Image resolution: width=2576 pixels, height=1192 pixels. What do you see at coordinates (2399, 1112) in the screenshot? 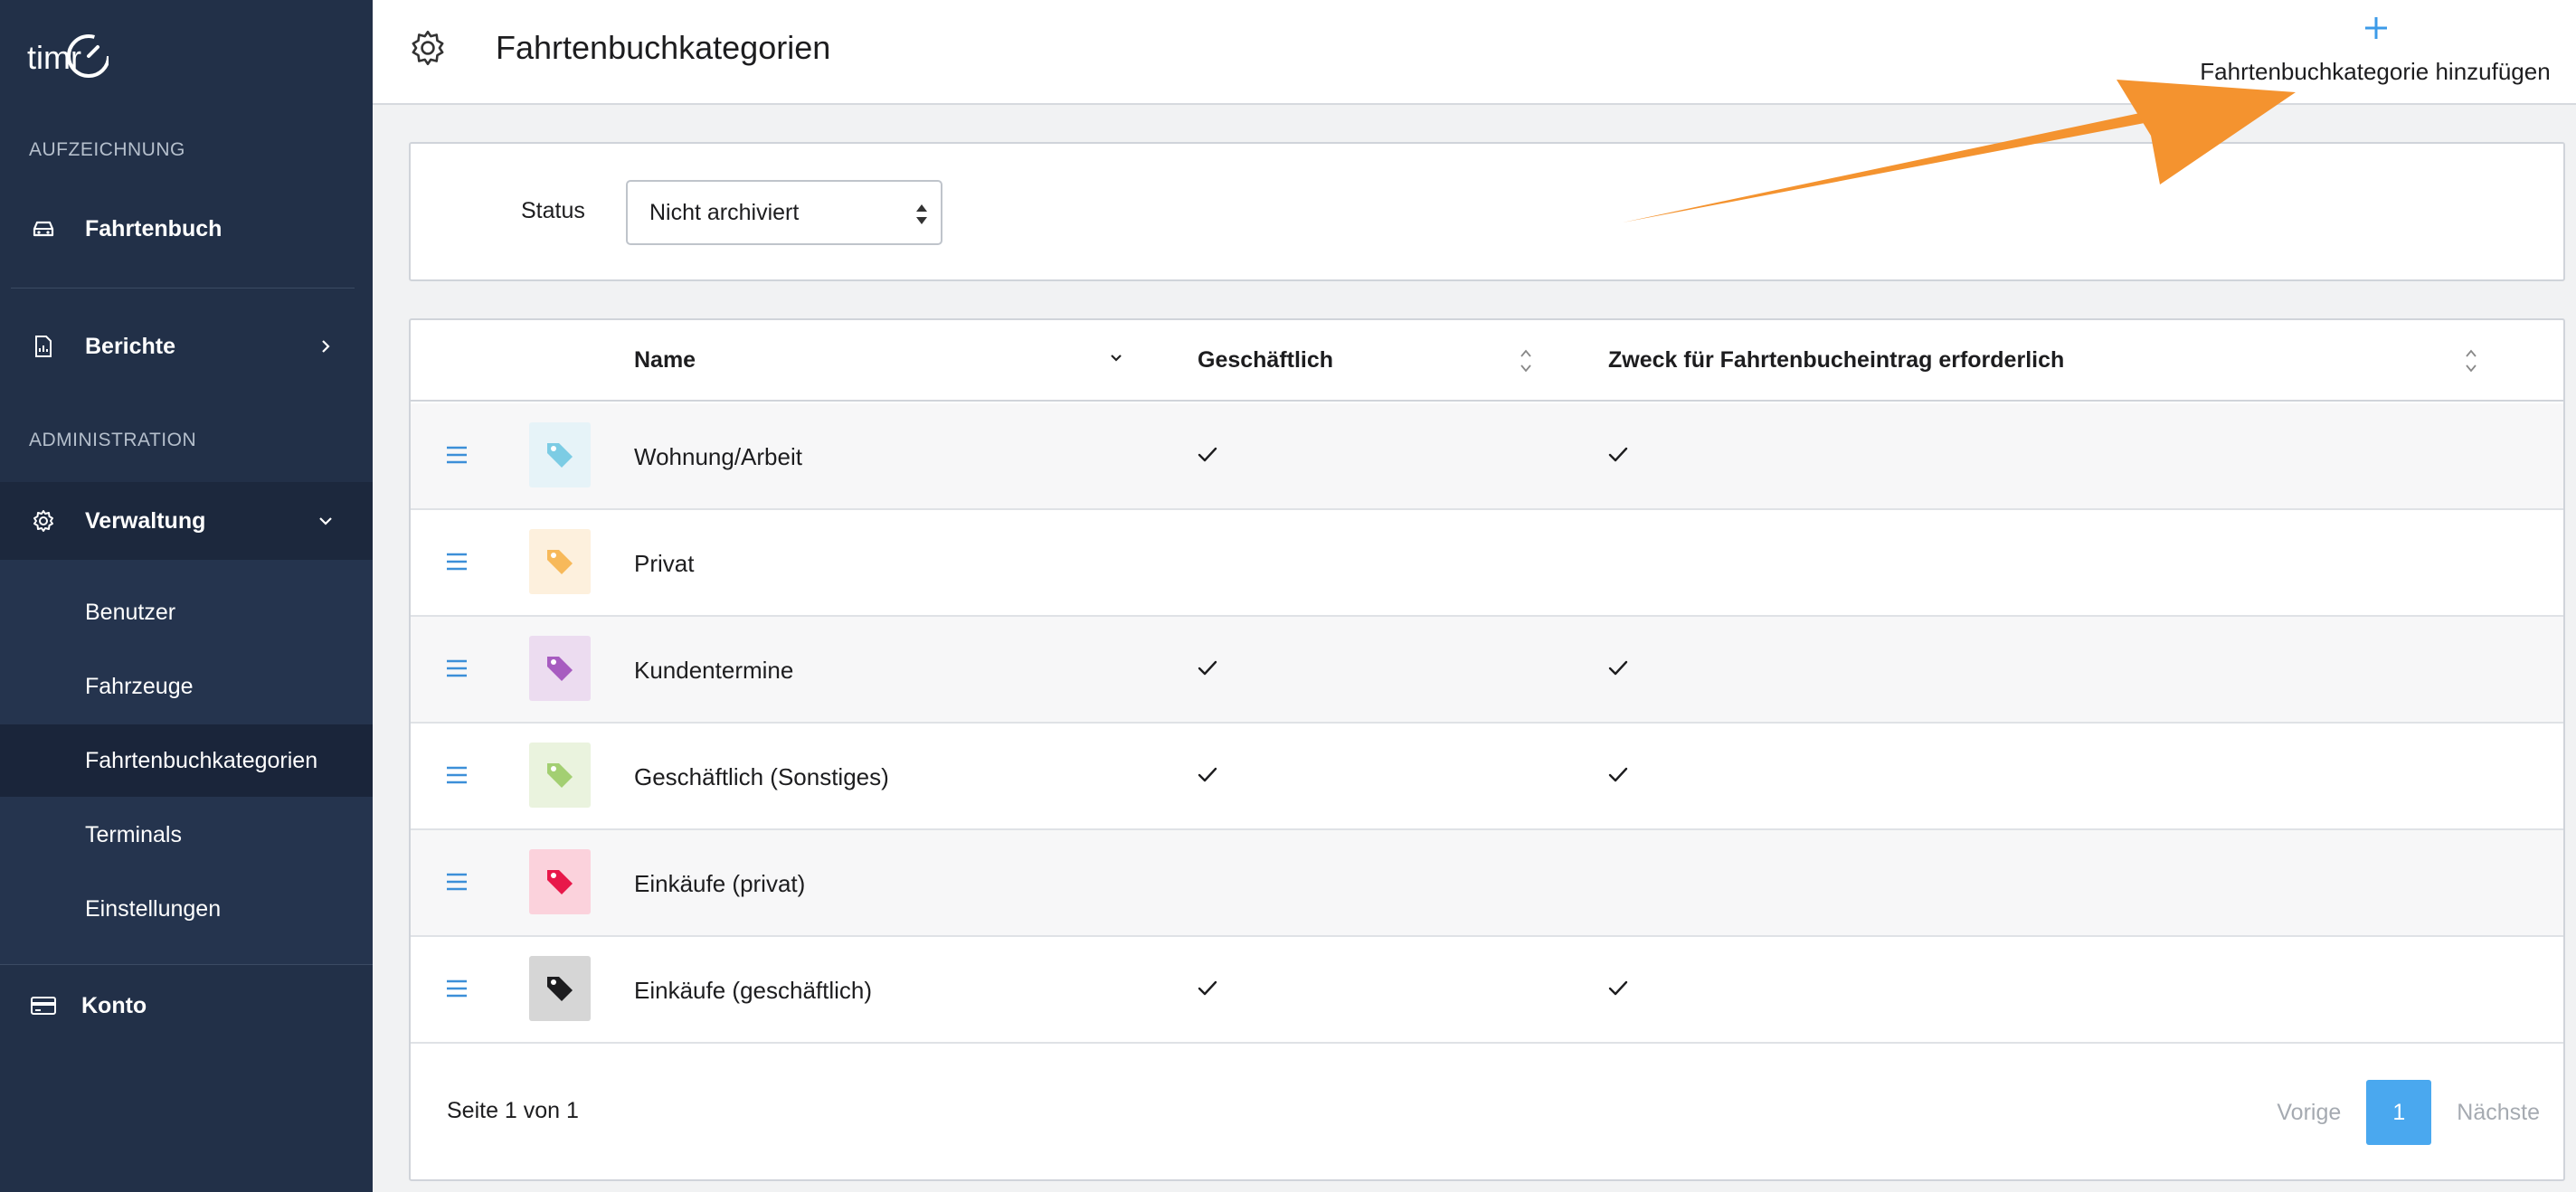
I see `current-page-button: 1` at bounding box center [2399, 1112].